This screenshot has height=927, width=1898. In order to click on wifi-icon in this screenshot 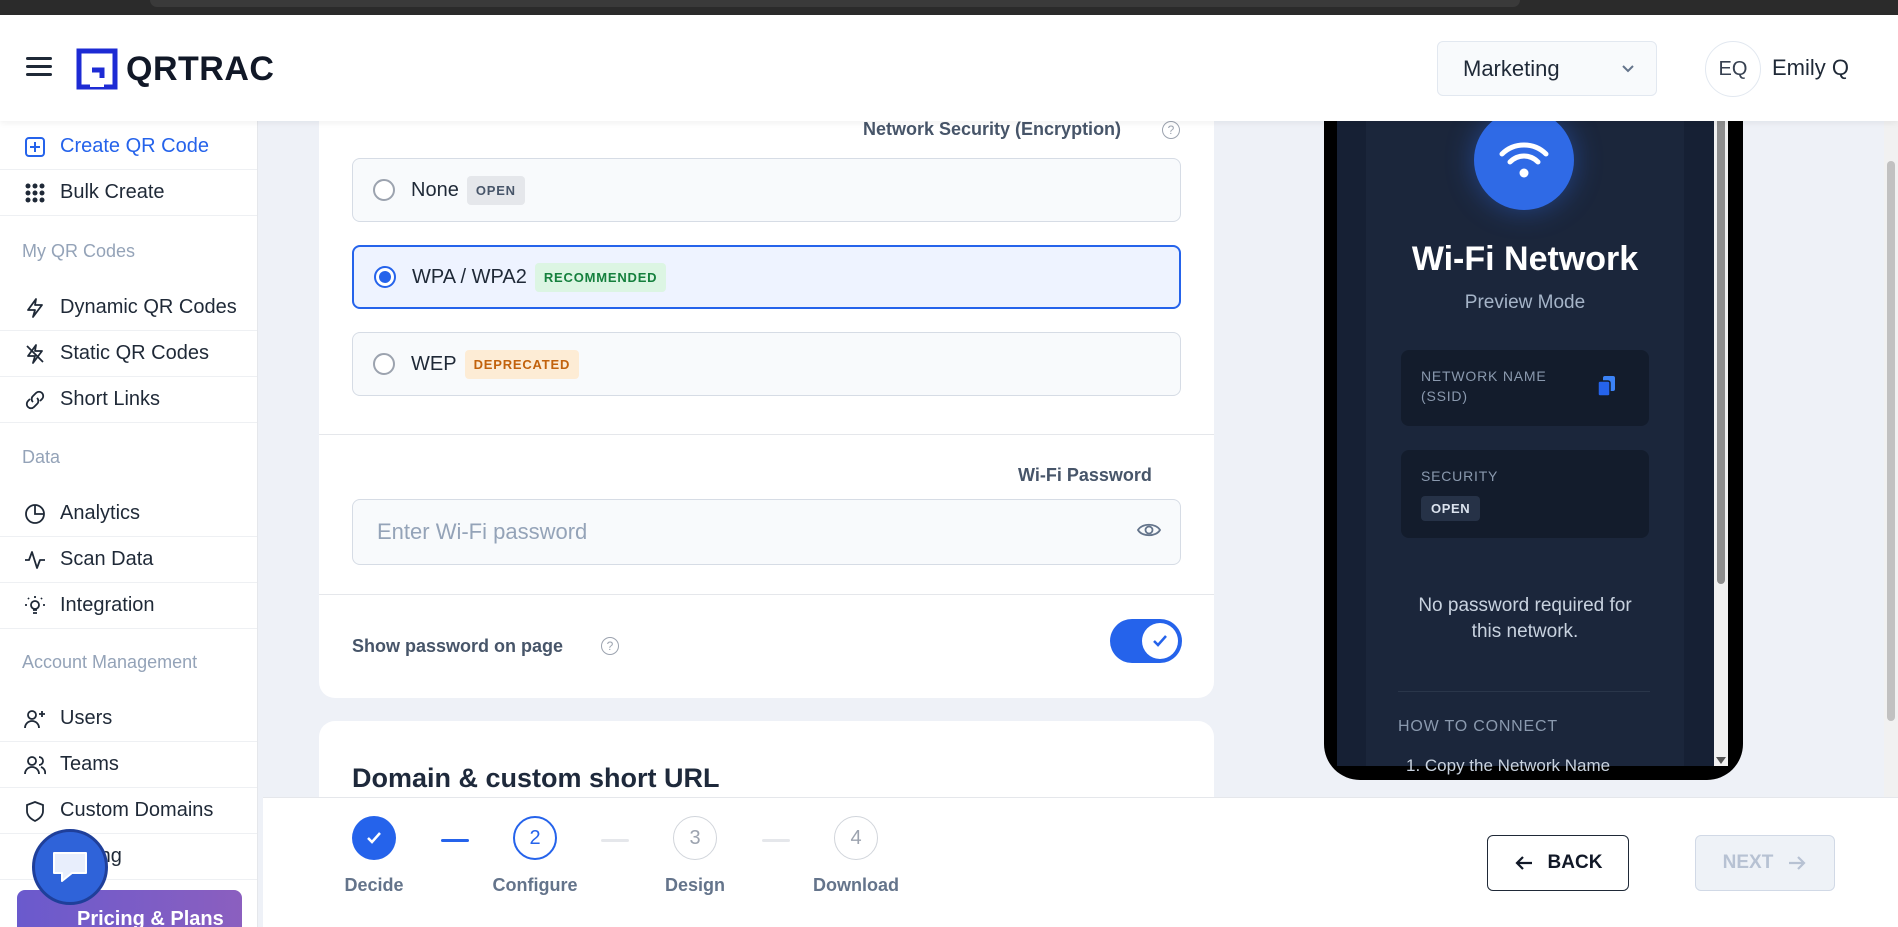, I will do `click(1524, 160)`.